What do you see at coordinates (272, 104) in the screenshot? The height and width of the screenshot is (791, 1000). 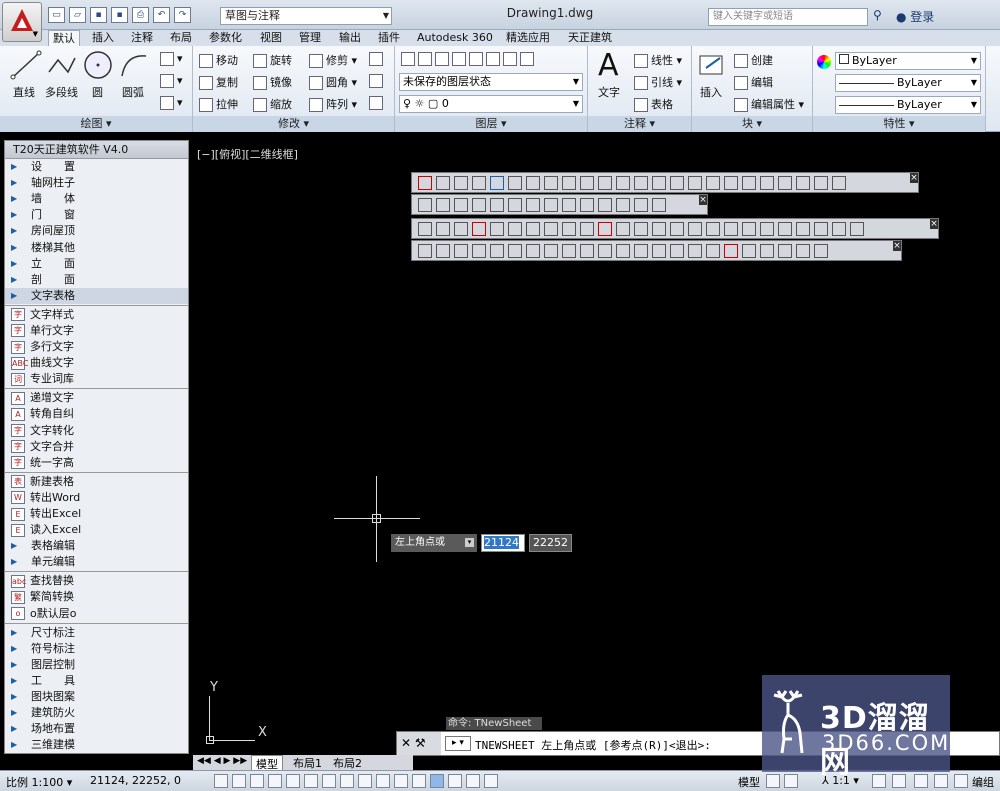 I see `scale-button: 缩放` at bounding box center [272, 104].